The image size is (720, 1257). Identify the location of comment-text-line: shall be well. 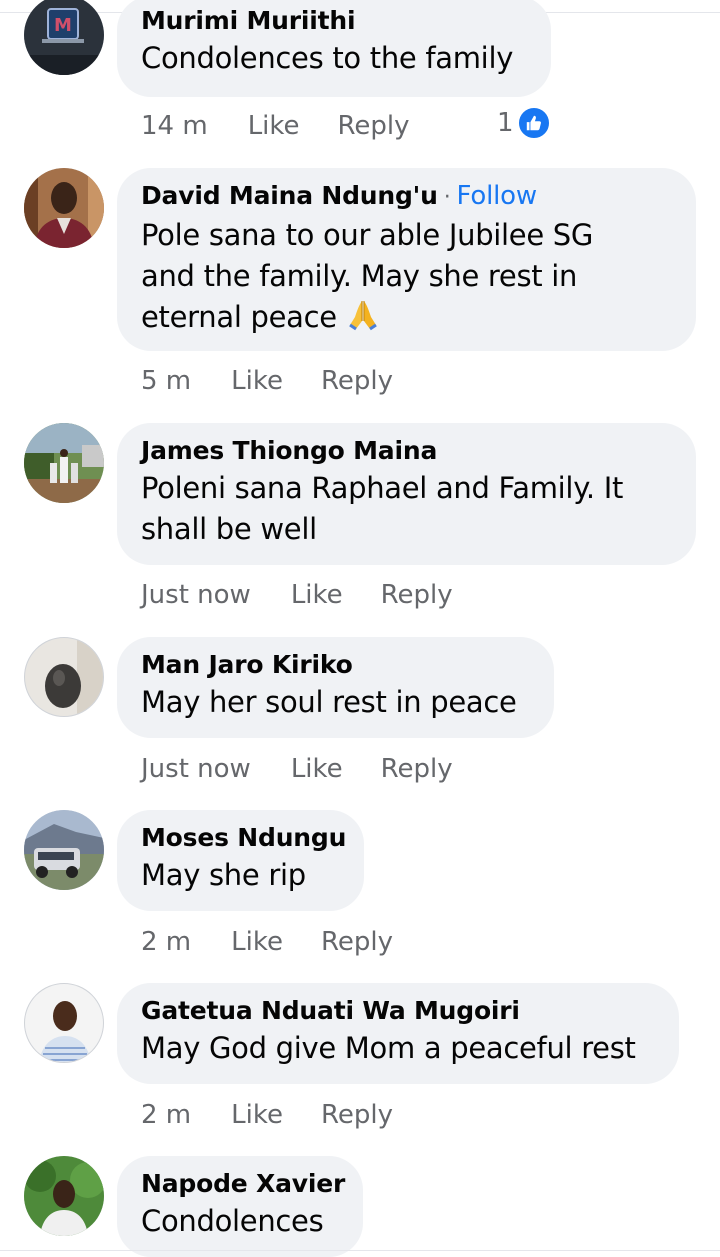
(229, 529).